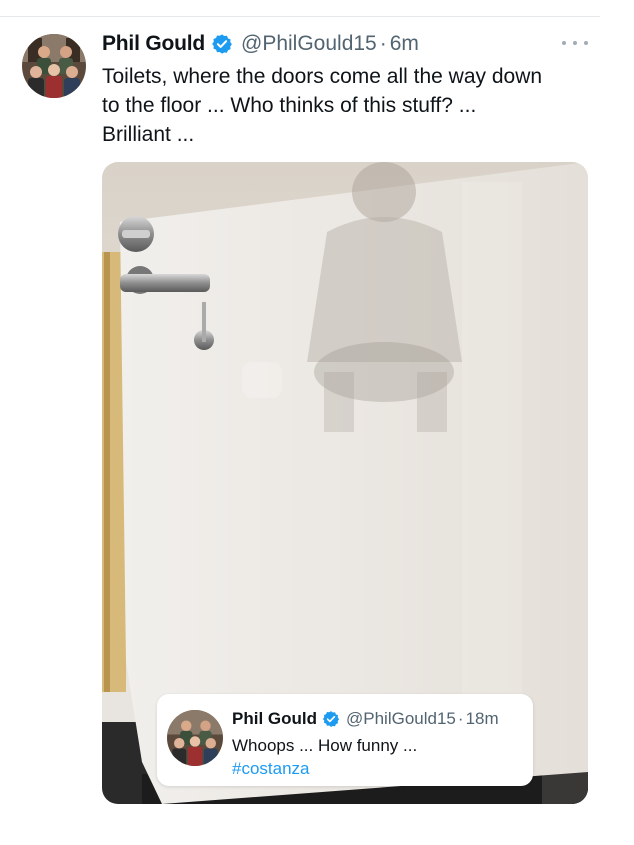  I want to click on author-avatar, so click(54, 66).